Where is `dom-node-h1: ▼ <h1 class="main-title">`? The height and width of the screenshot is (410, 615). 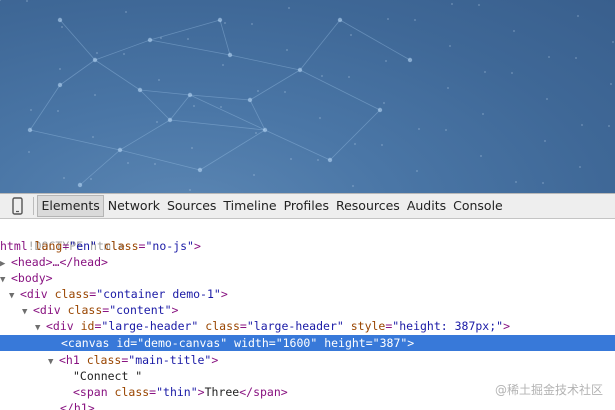 dom-node-h1: ▼ <h1 class="main-title"> is located at coordinates (133, 360).